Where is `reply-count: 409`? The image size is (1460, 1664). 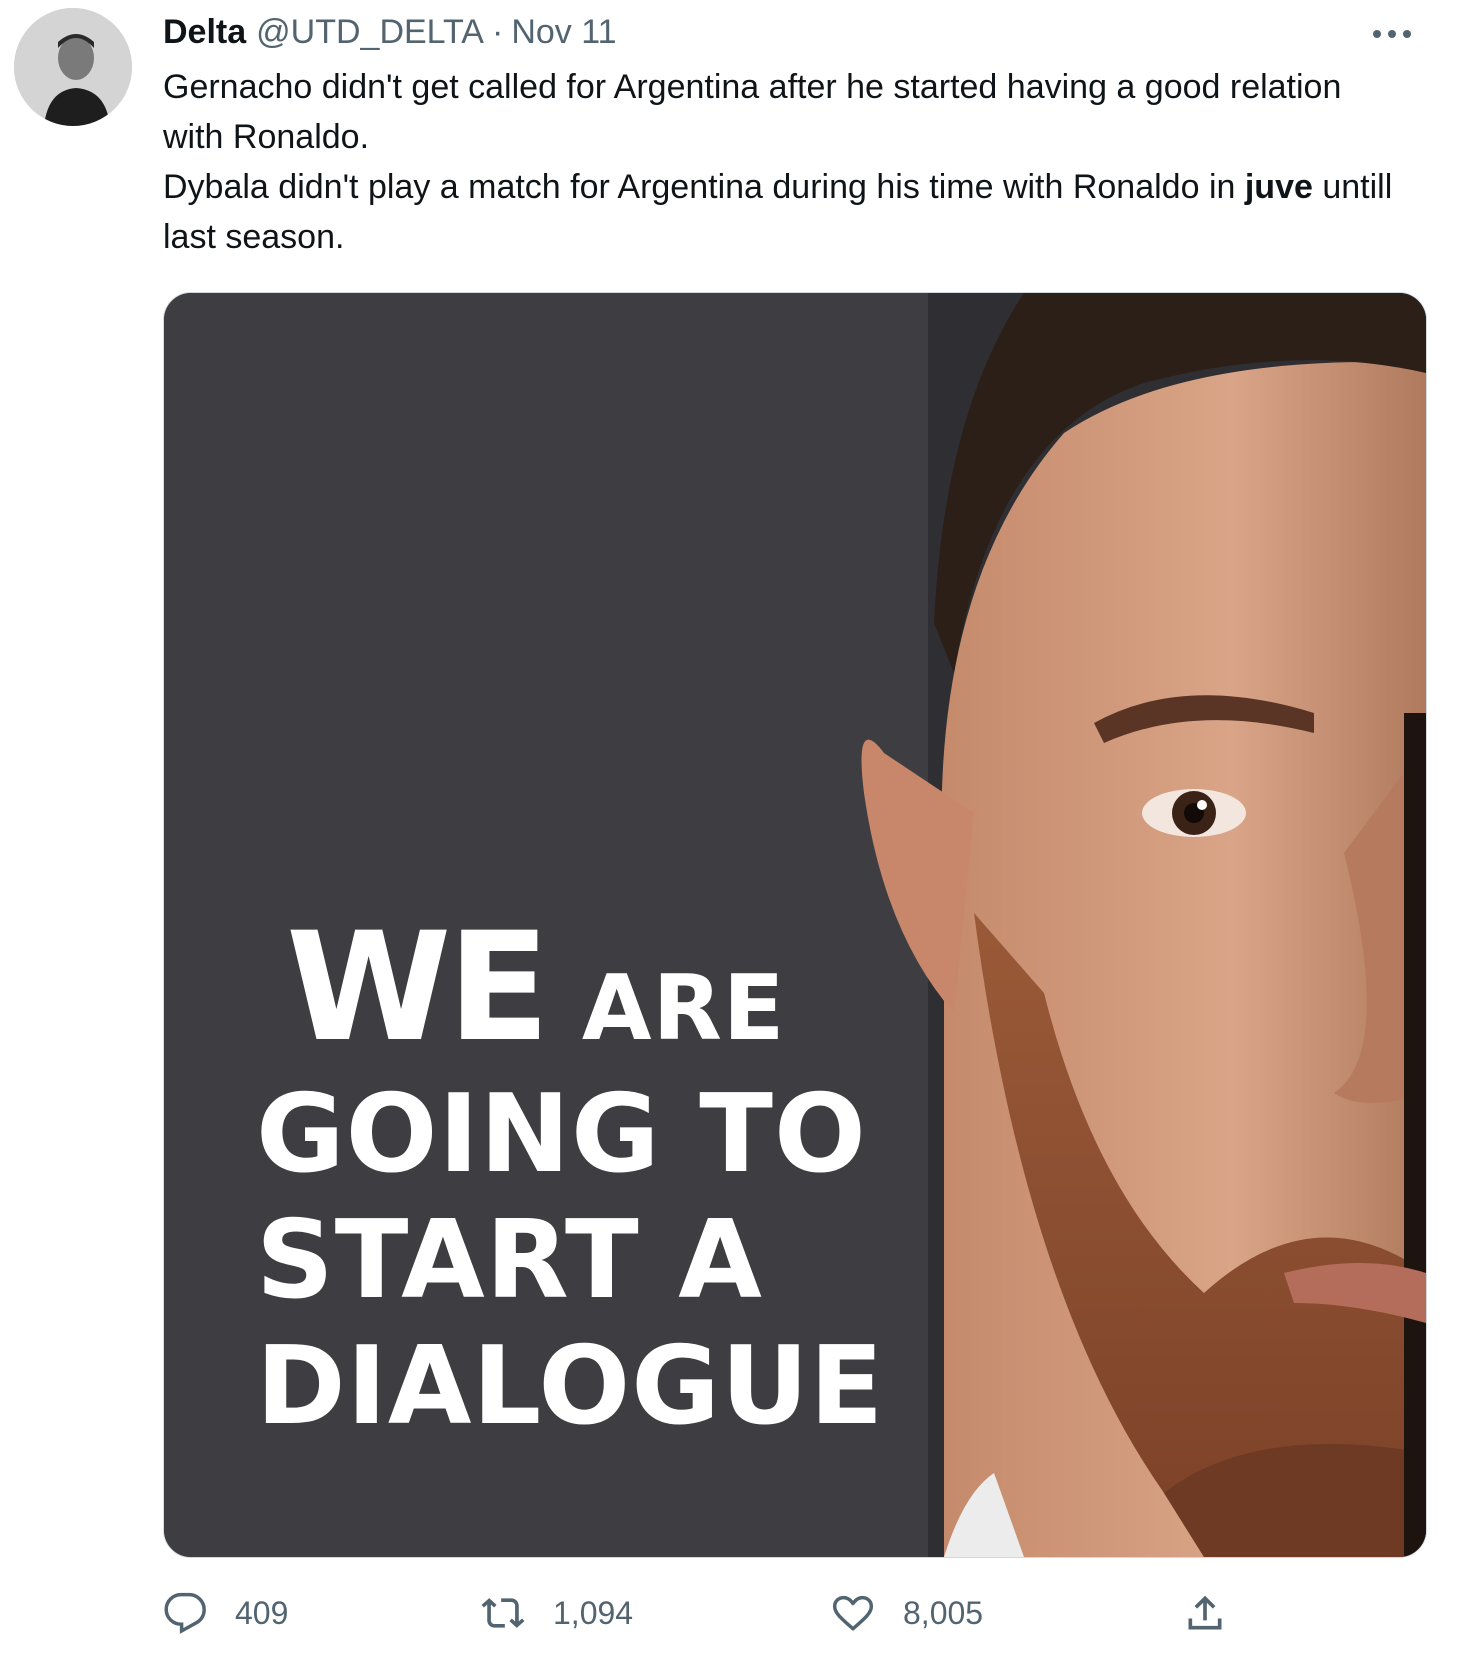 reply-count: 409 is located at coordinates (262, 1612).